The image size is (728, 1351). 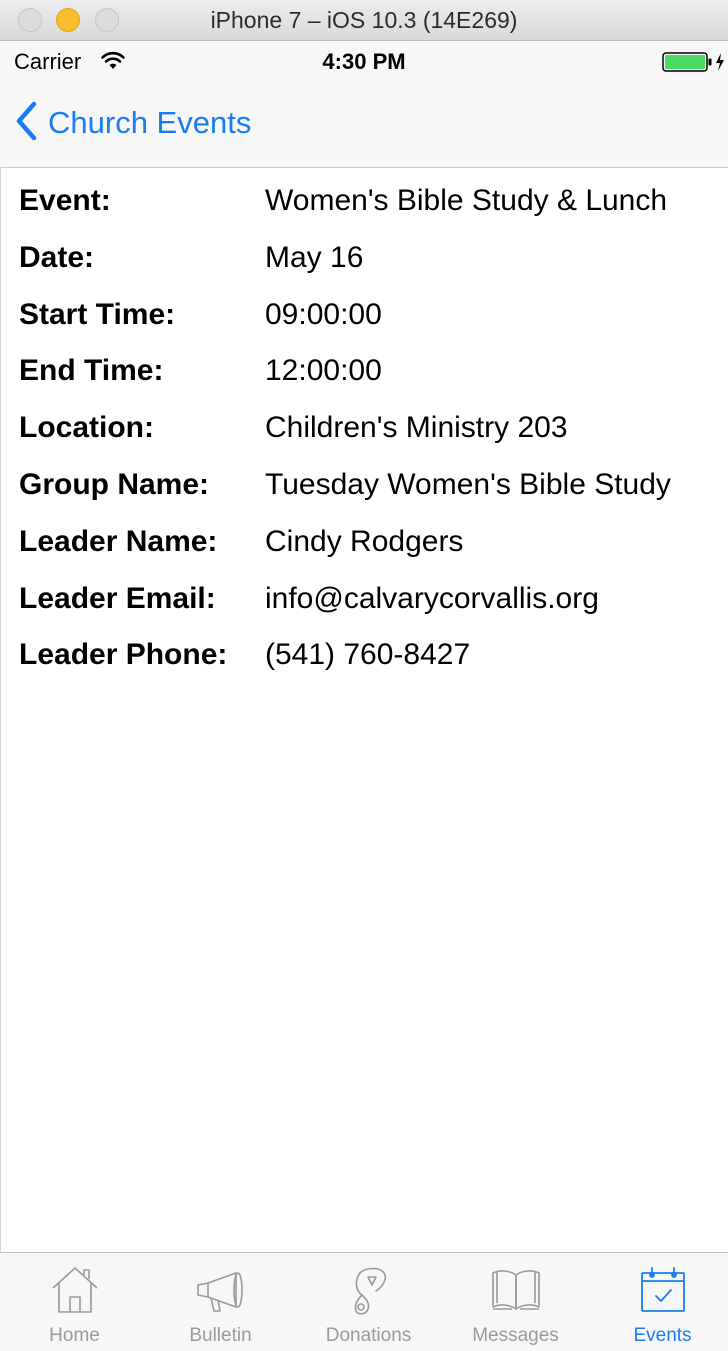 What do you see at coordinates (369, 1293) in the screenshot?
I see `donation-icon` at bounding box center [369, 1293].